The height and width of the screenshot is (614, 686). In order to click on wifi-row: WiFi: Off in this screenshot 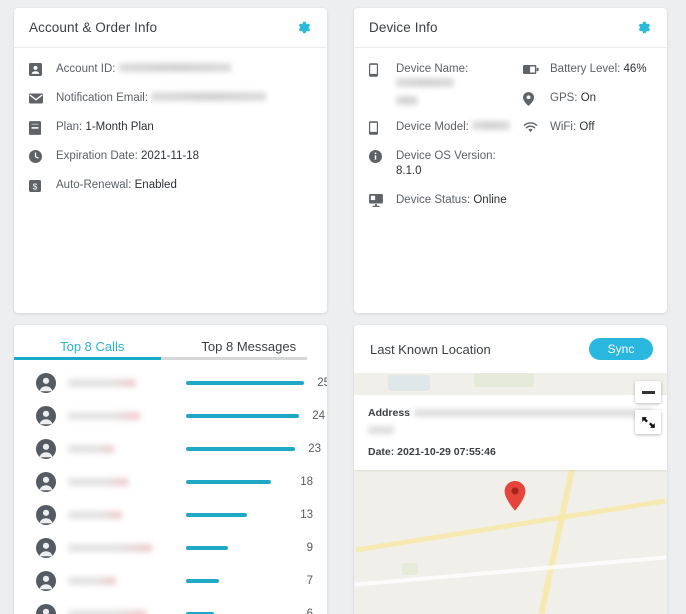, I will do `click(587, 127)`.